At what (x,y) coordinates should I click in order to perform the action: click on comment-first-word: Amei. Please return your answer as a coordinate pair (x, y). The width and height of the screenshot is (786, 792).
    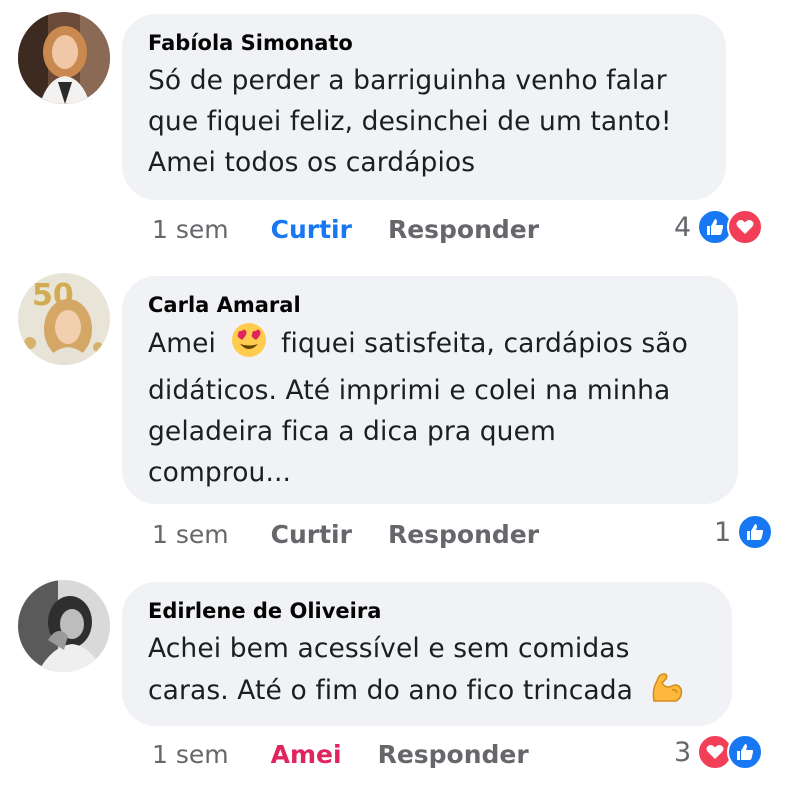
    Looking at the image, I should click on (182, 343).